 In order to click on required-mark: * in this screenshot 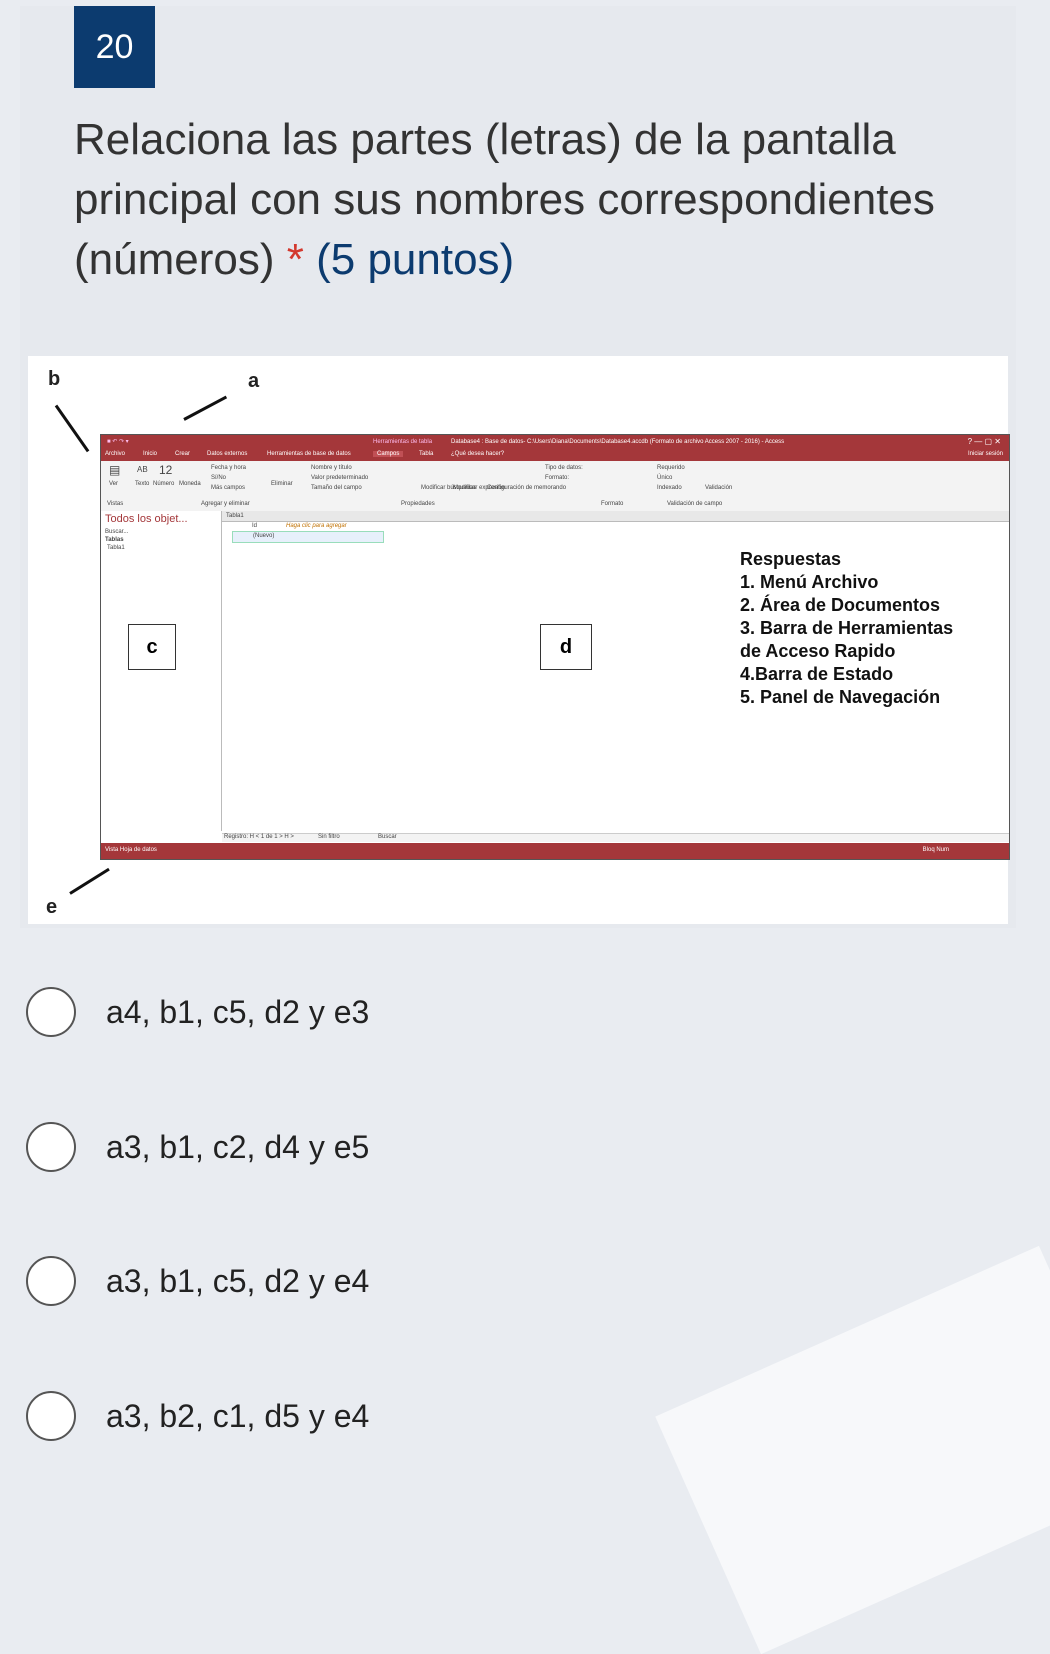, I will do `click(295, 259)`.